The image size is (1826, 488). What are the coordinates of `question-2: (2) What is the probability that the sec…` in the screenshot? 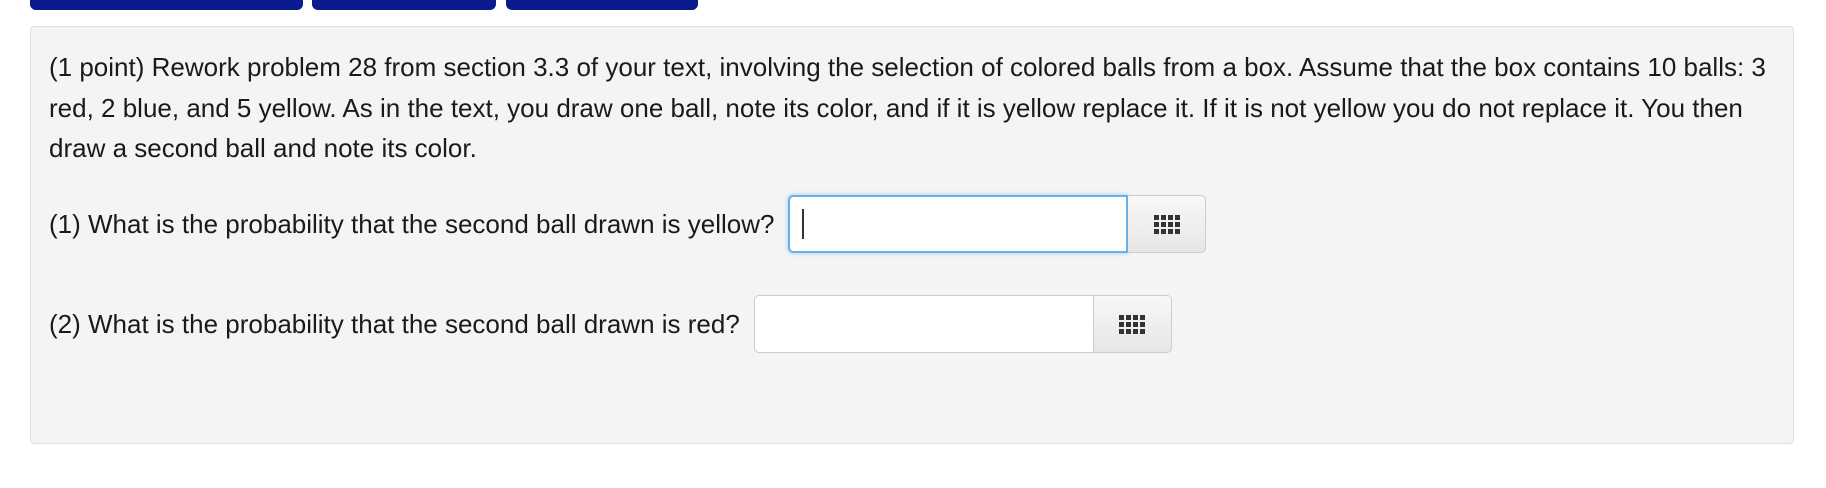 It's located at (610, 324).